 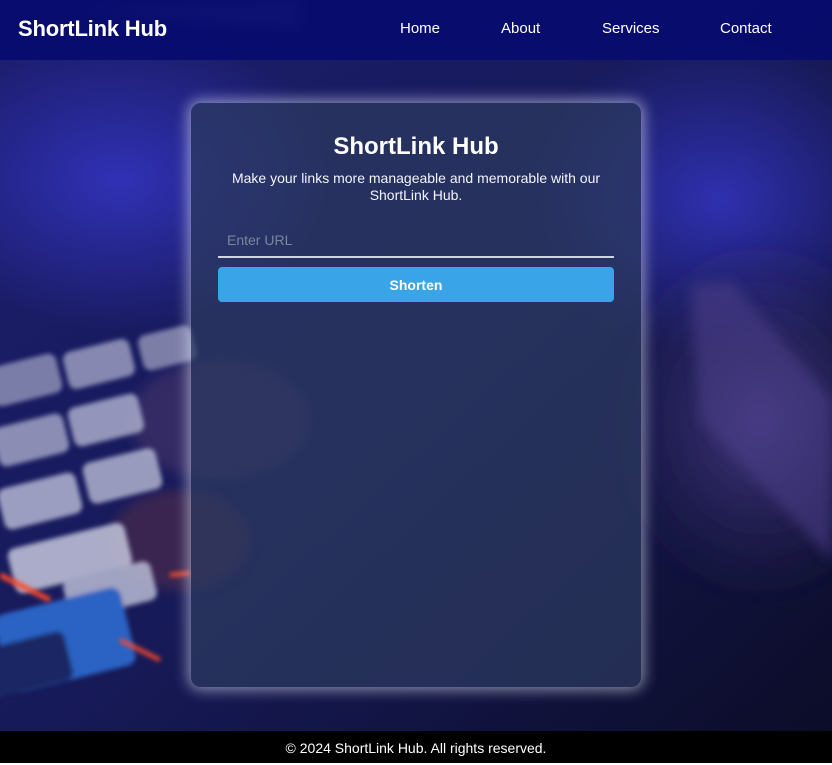 What do you see at coordinates (416, 146) in the screenshot?
I see `card-title: ShortLink Hub` at bounding box center [416, 146].